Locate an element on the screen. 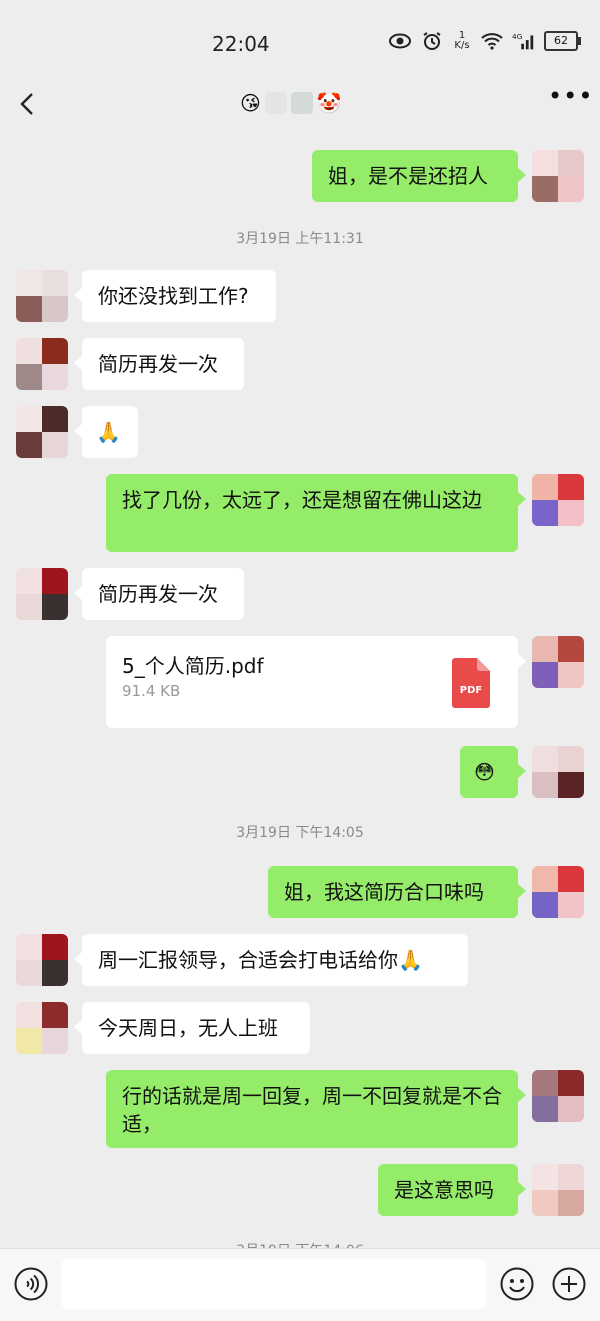 This screenshot has width=600, height=1321. pdf-label: PDF is located at coordinates (471, 690).